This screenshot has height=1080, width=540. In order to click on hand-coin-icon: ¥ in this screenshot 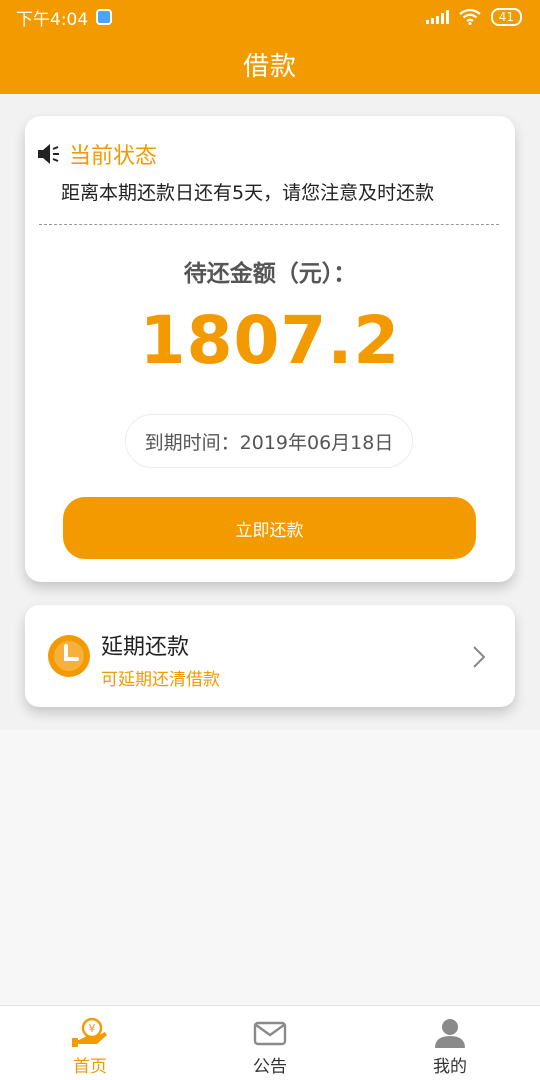, I will do `click(89, 1032)`.